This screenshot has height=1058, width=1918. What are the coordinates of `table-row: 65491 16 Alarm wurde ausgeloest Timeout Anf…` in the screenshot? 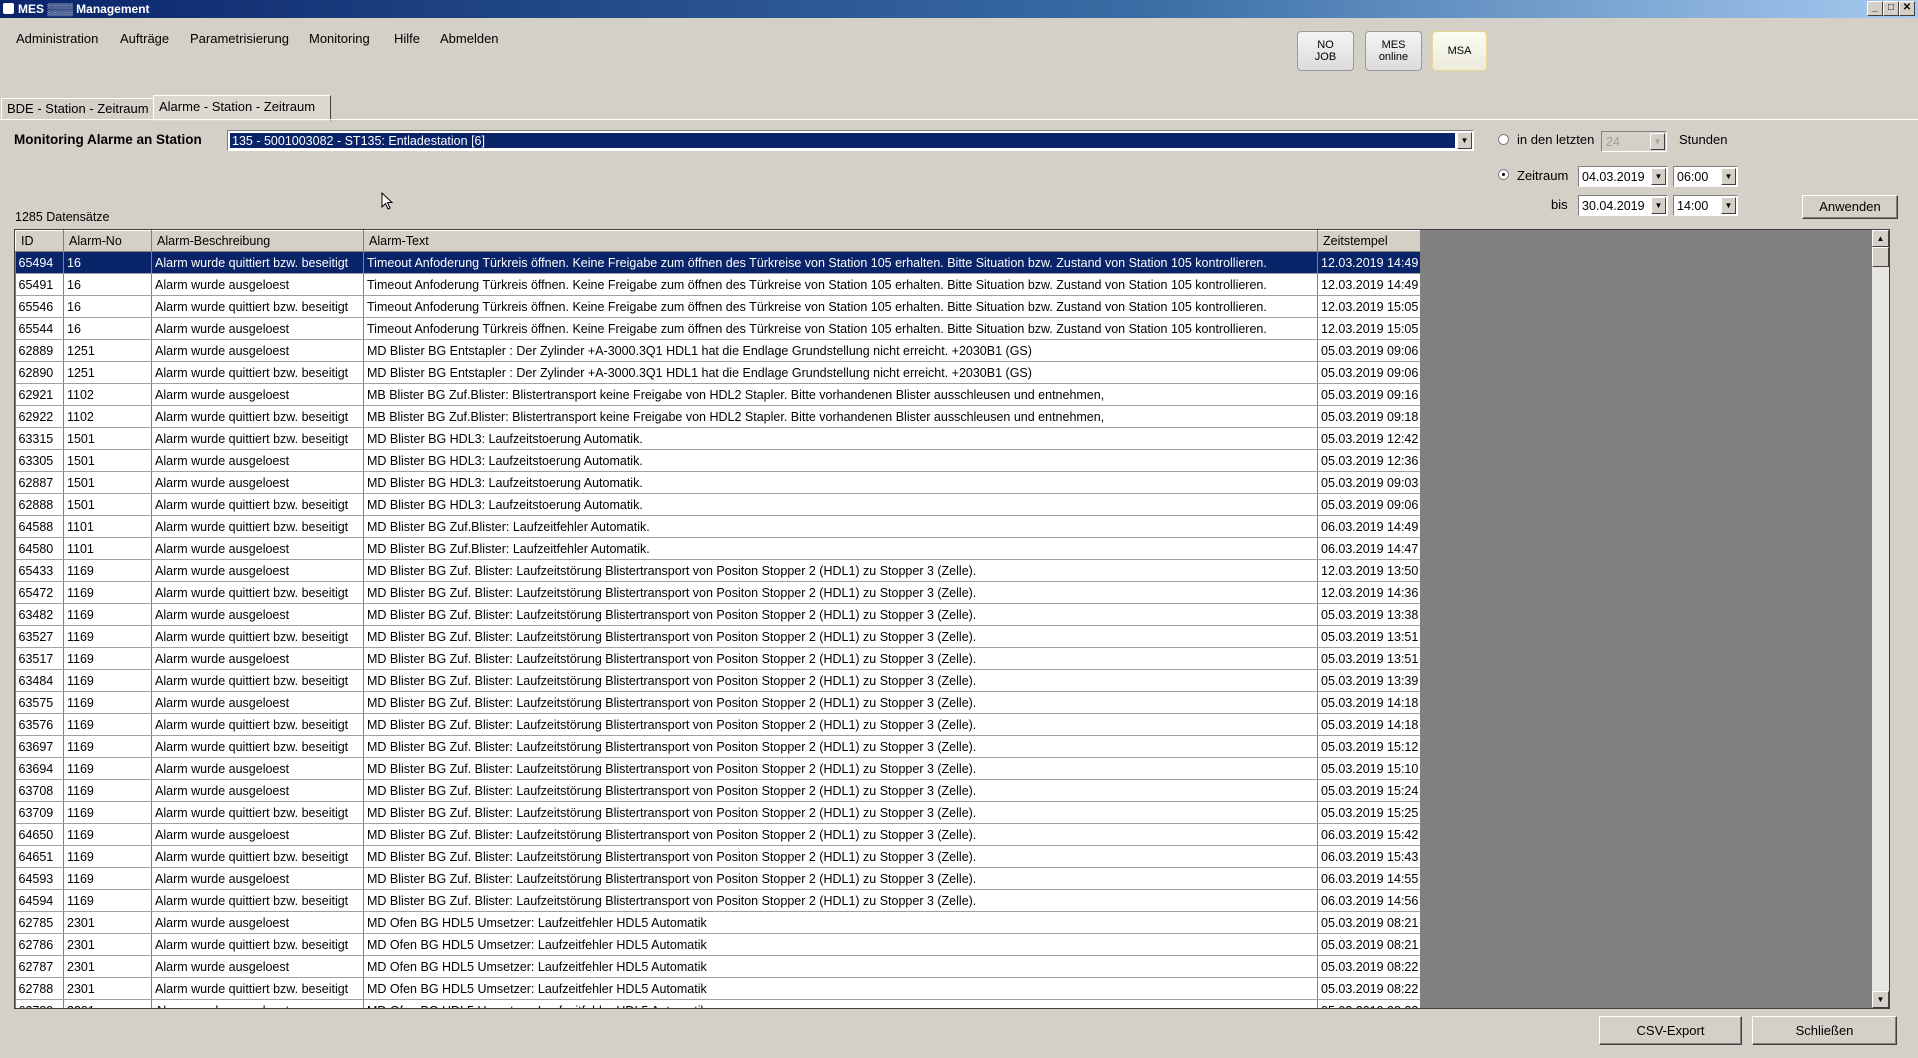 It's located at (718, 284).